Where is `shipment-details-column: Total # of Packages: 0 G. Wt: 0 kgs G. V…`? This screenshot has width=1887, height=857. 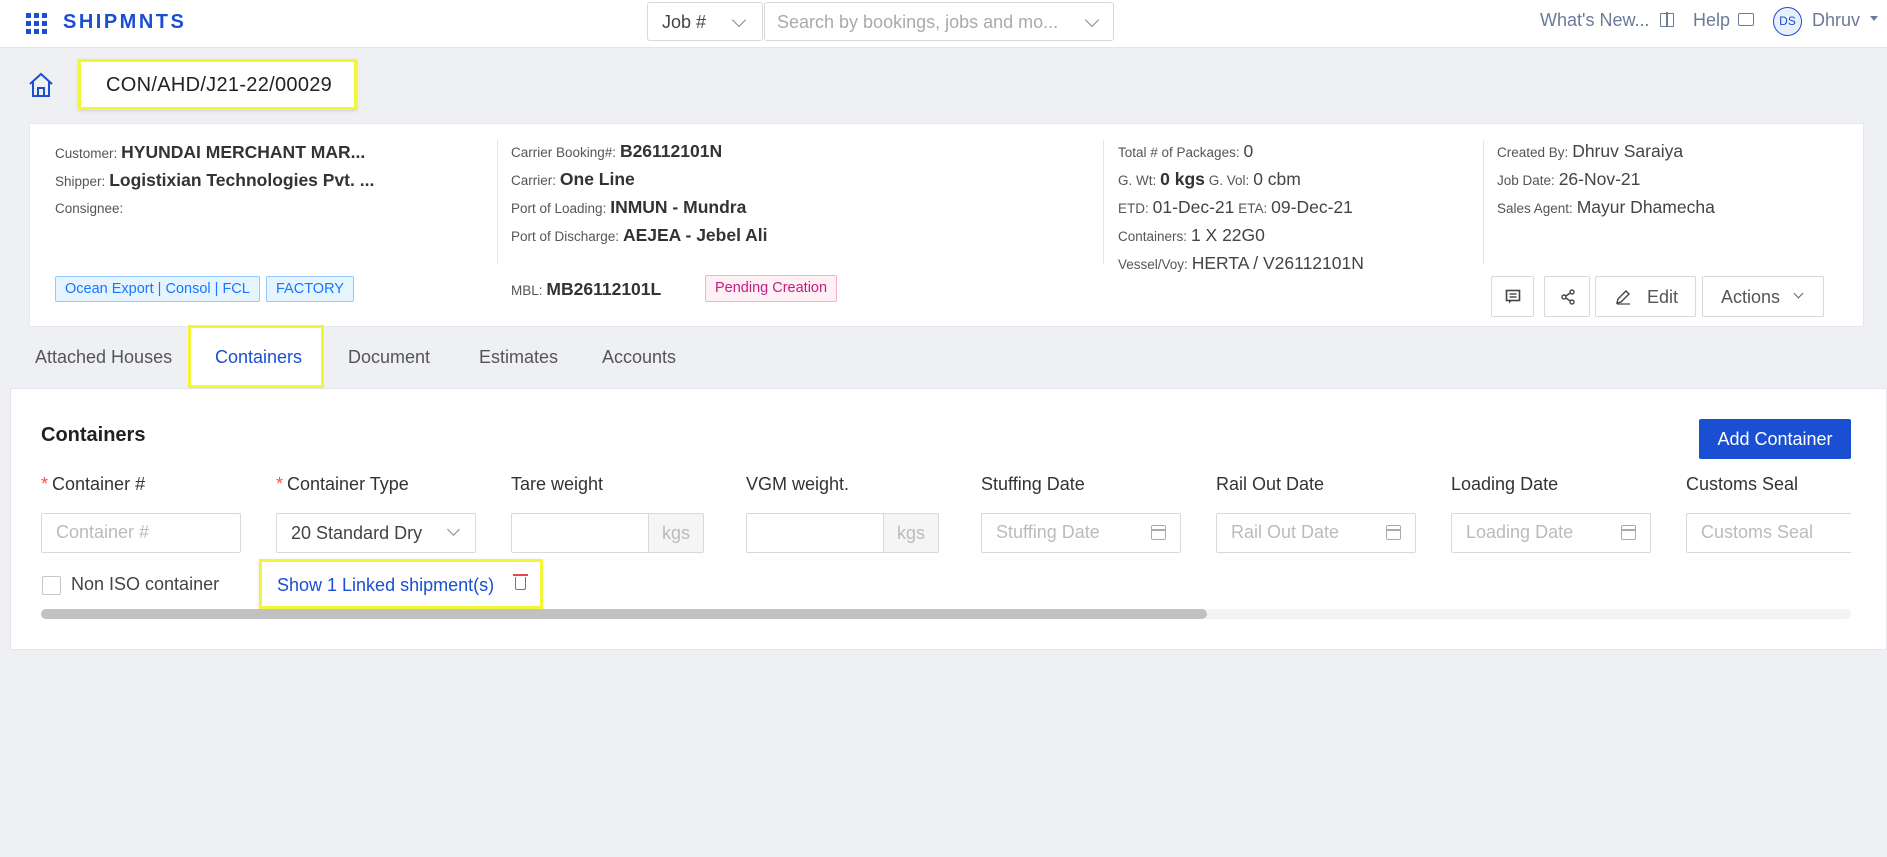 shipment-details-column: Total # of Packages: 0 G. Wt: 0 kgs G. V… is located at coordinates (1303, 208).